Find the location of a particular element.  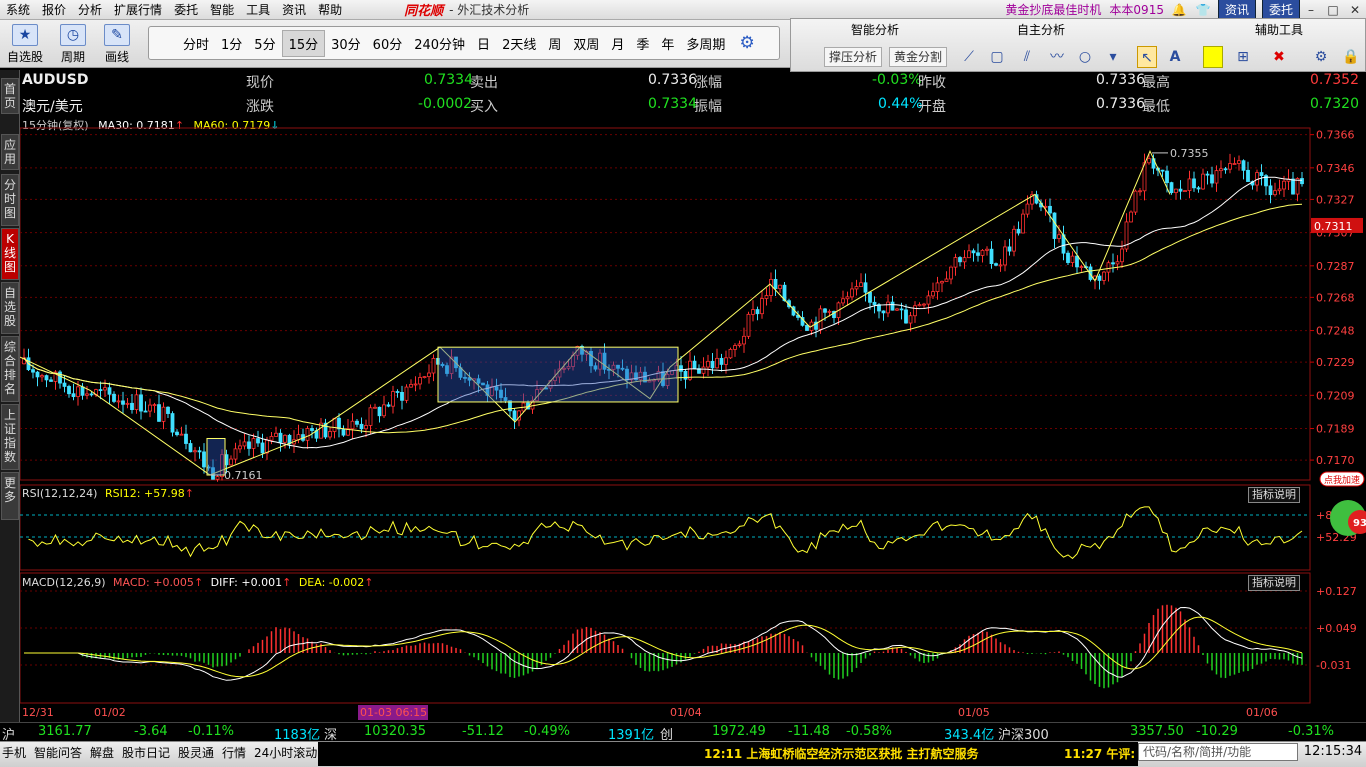

speedup-ad: 点我加速 93 is located at coordinates (1342, 503).